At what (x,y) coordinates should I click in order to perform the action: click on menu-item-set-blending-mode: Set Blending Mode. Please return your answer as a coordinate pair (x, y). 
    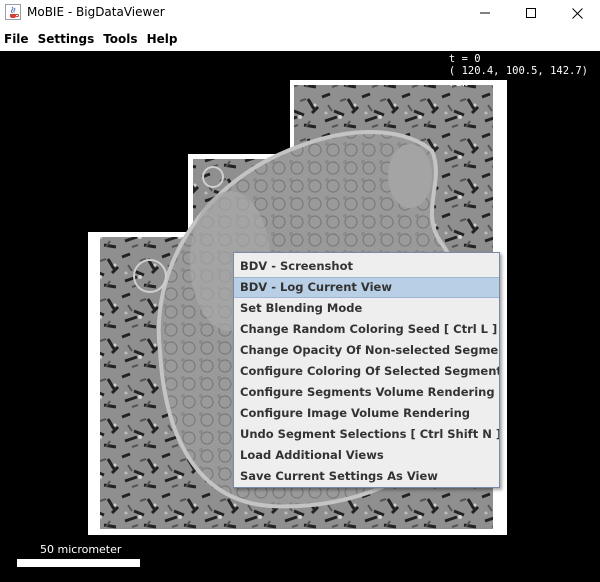
    Looking at the image, I should click on (366, 308).